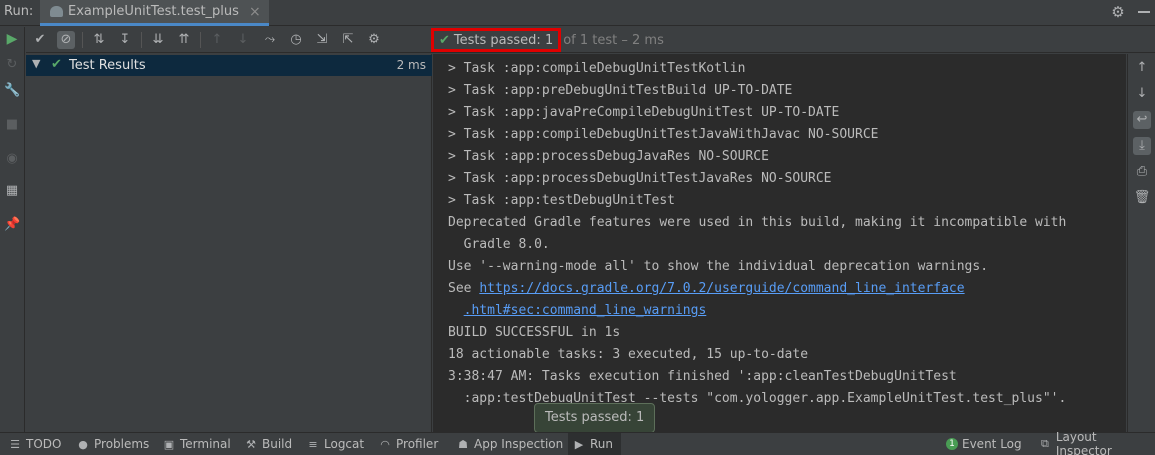 The image size is (1155, 455). What do you see at coordinates (499, 244) in the screenshot?
I see `console-line: Gradle 8.0.` at bounding box center [499, 244].